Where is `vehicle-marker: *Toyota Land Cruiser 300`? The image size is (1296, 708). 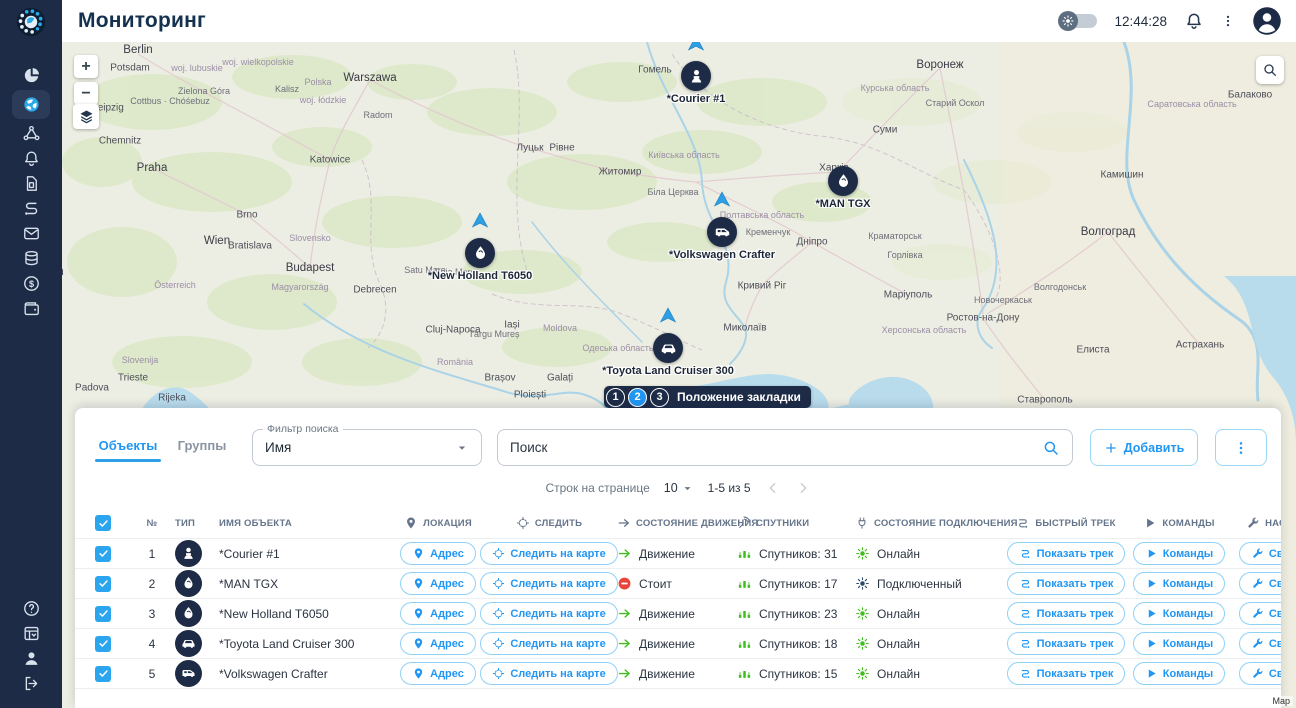
vehicle-marker: *Toyota Land Cruiser 300 is located at coordinates (668, 342).